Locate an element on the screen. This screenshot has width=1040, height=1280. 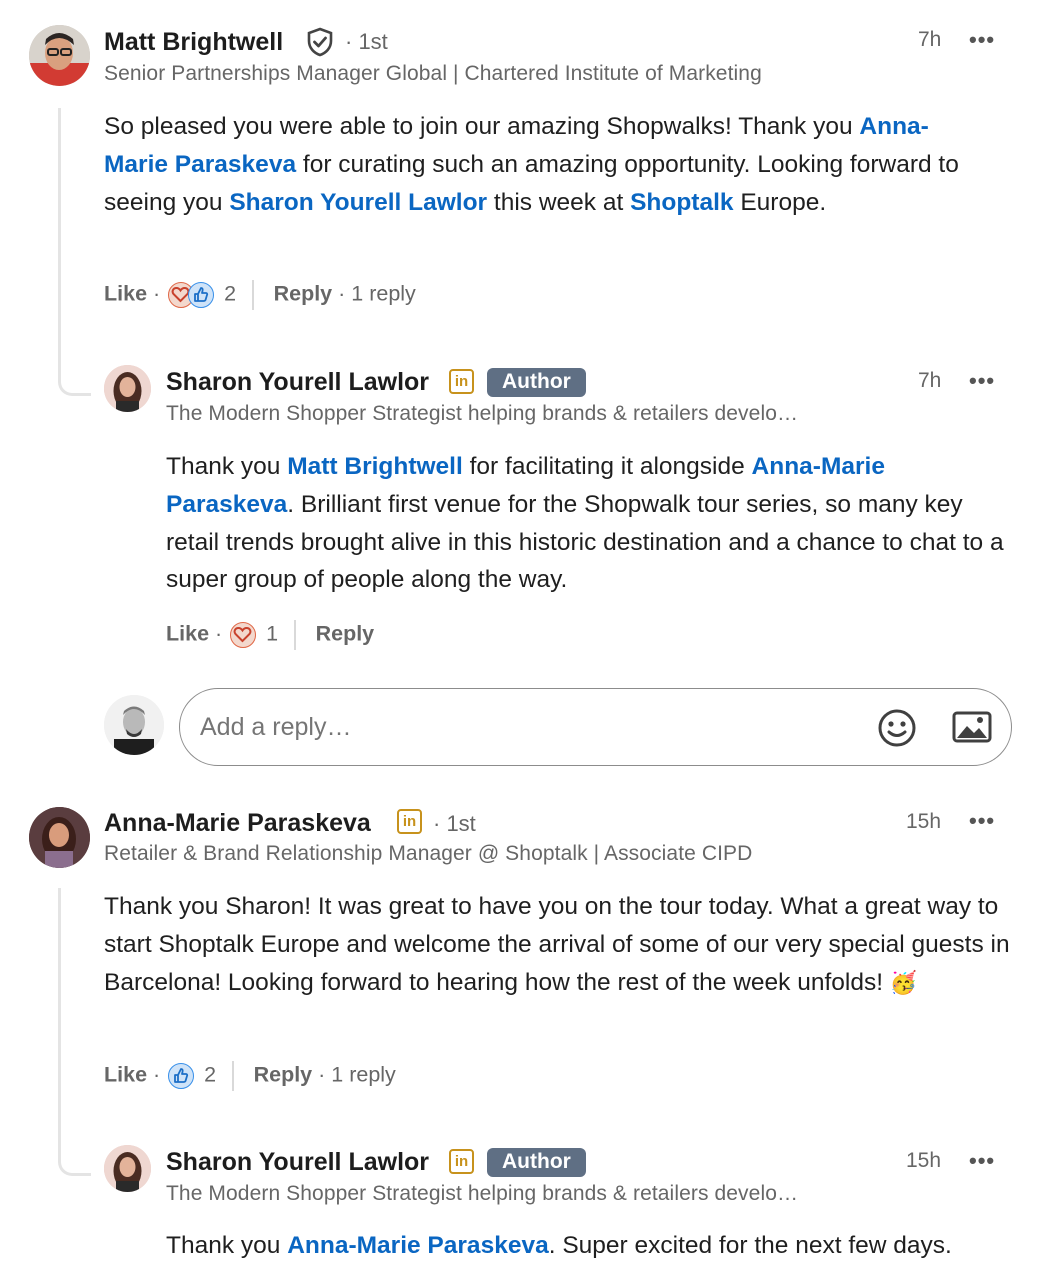
emoji-icon is located at coordinates (897, 730).